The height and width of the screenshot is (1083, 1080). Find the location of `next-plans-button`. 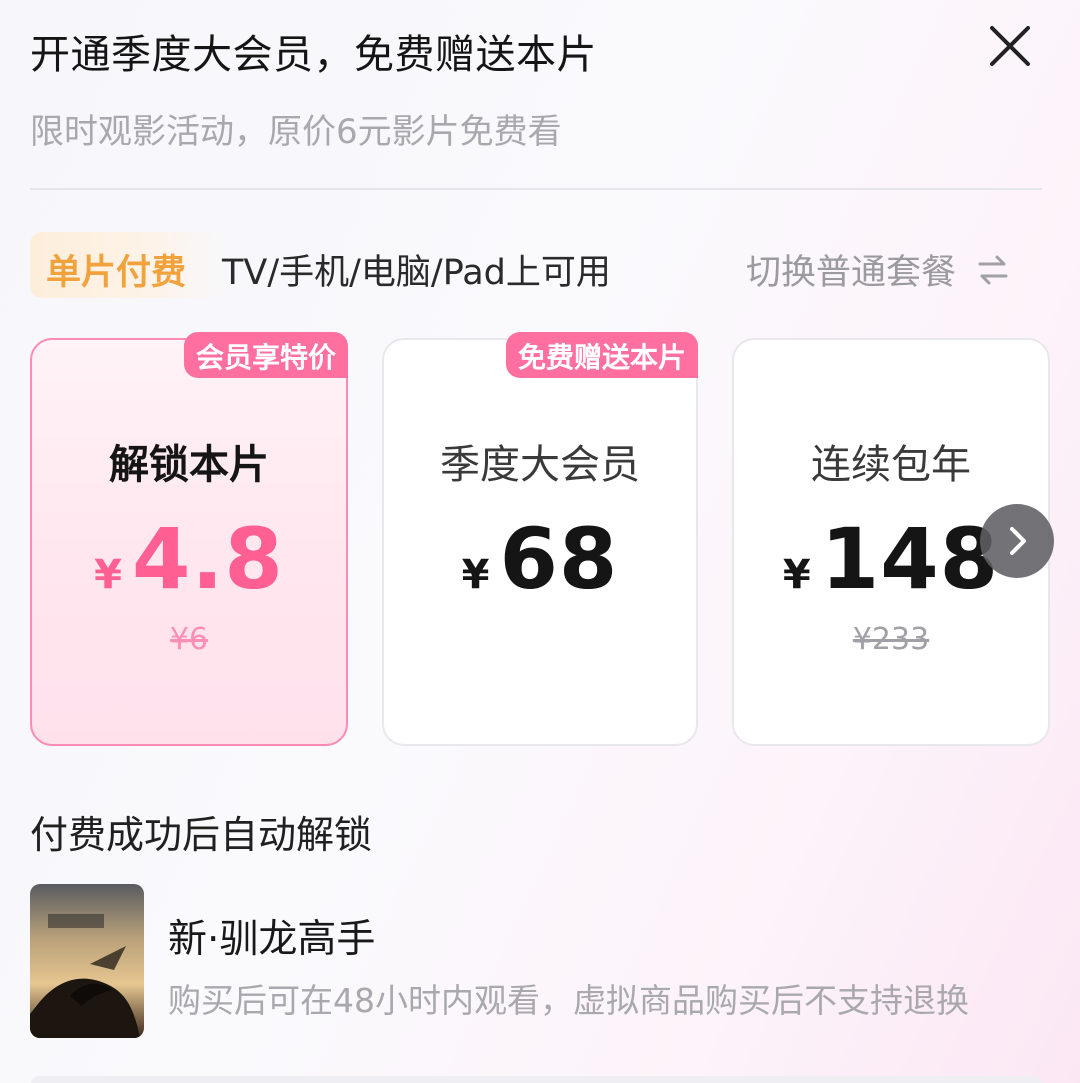

next-plans-button is located at coordinates (1017, 541).